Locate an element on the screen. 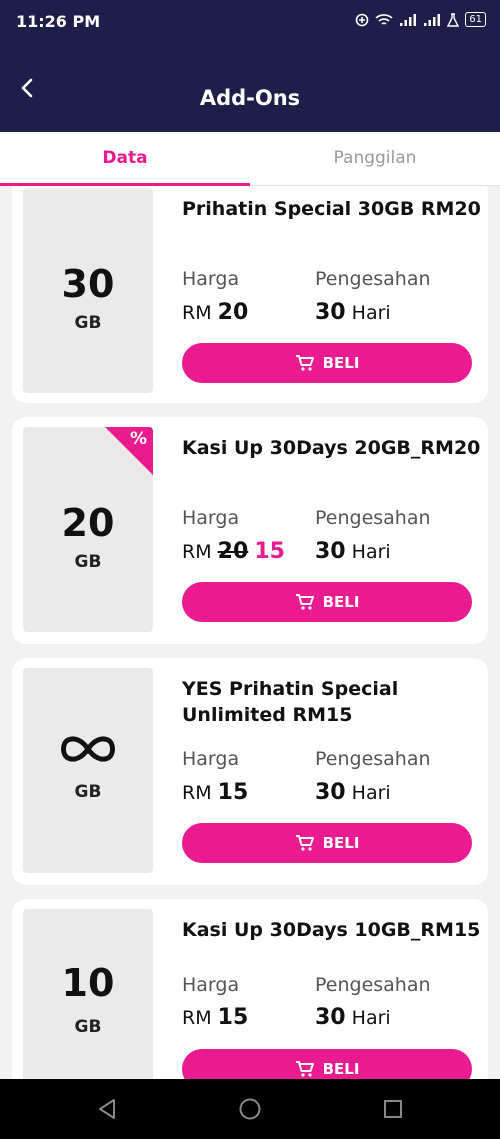 The height and width of the screenshot is (1139, 500). nav-recents-icon is located at coordinates (393, 1109).